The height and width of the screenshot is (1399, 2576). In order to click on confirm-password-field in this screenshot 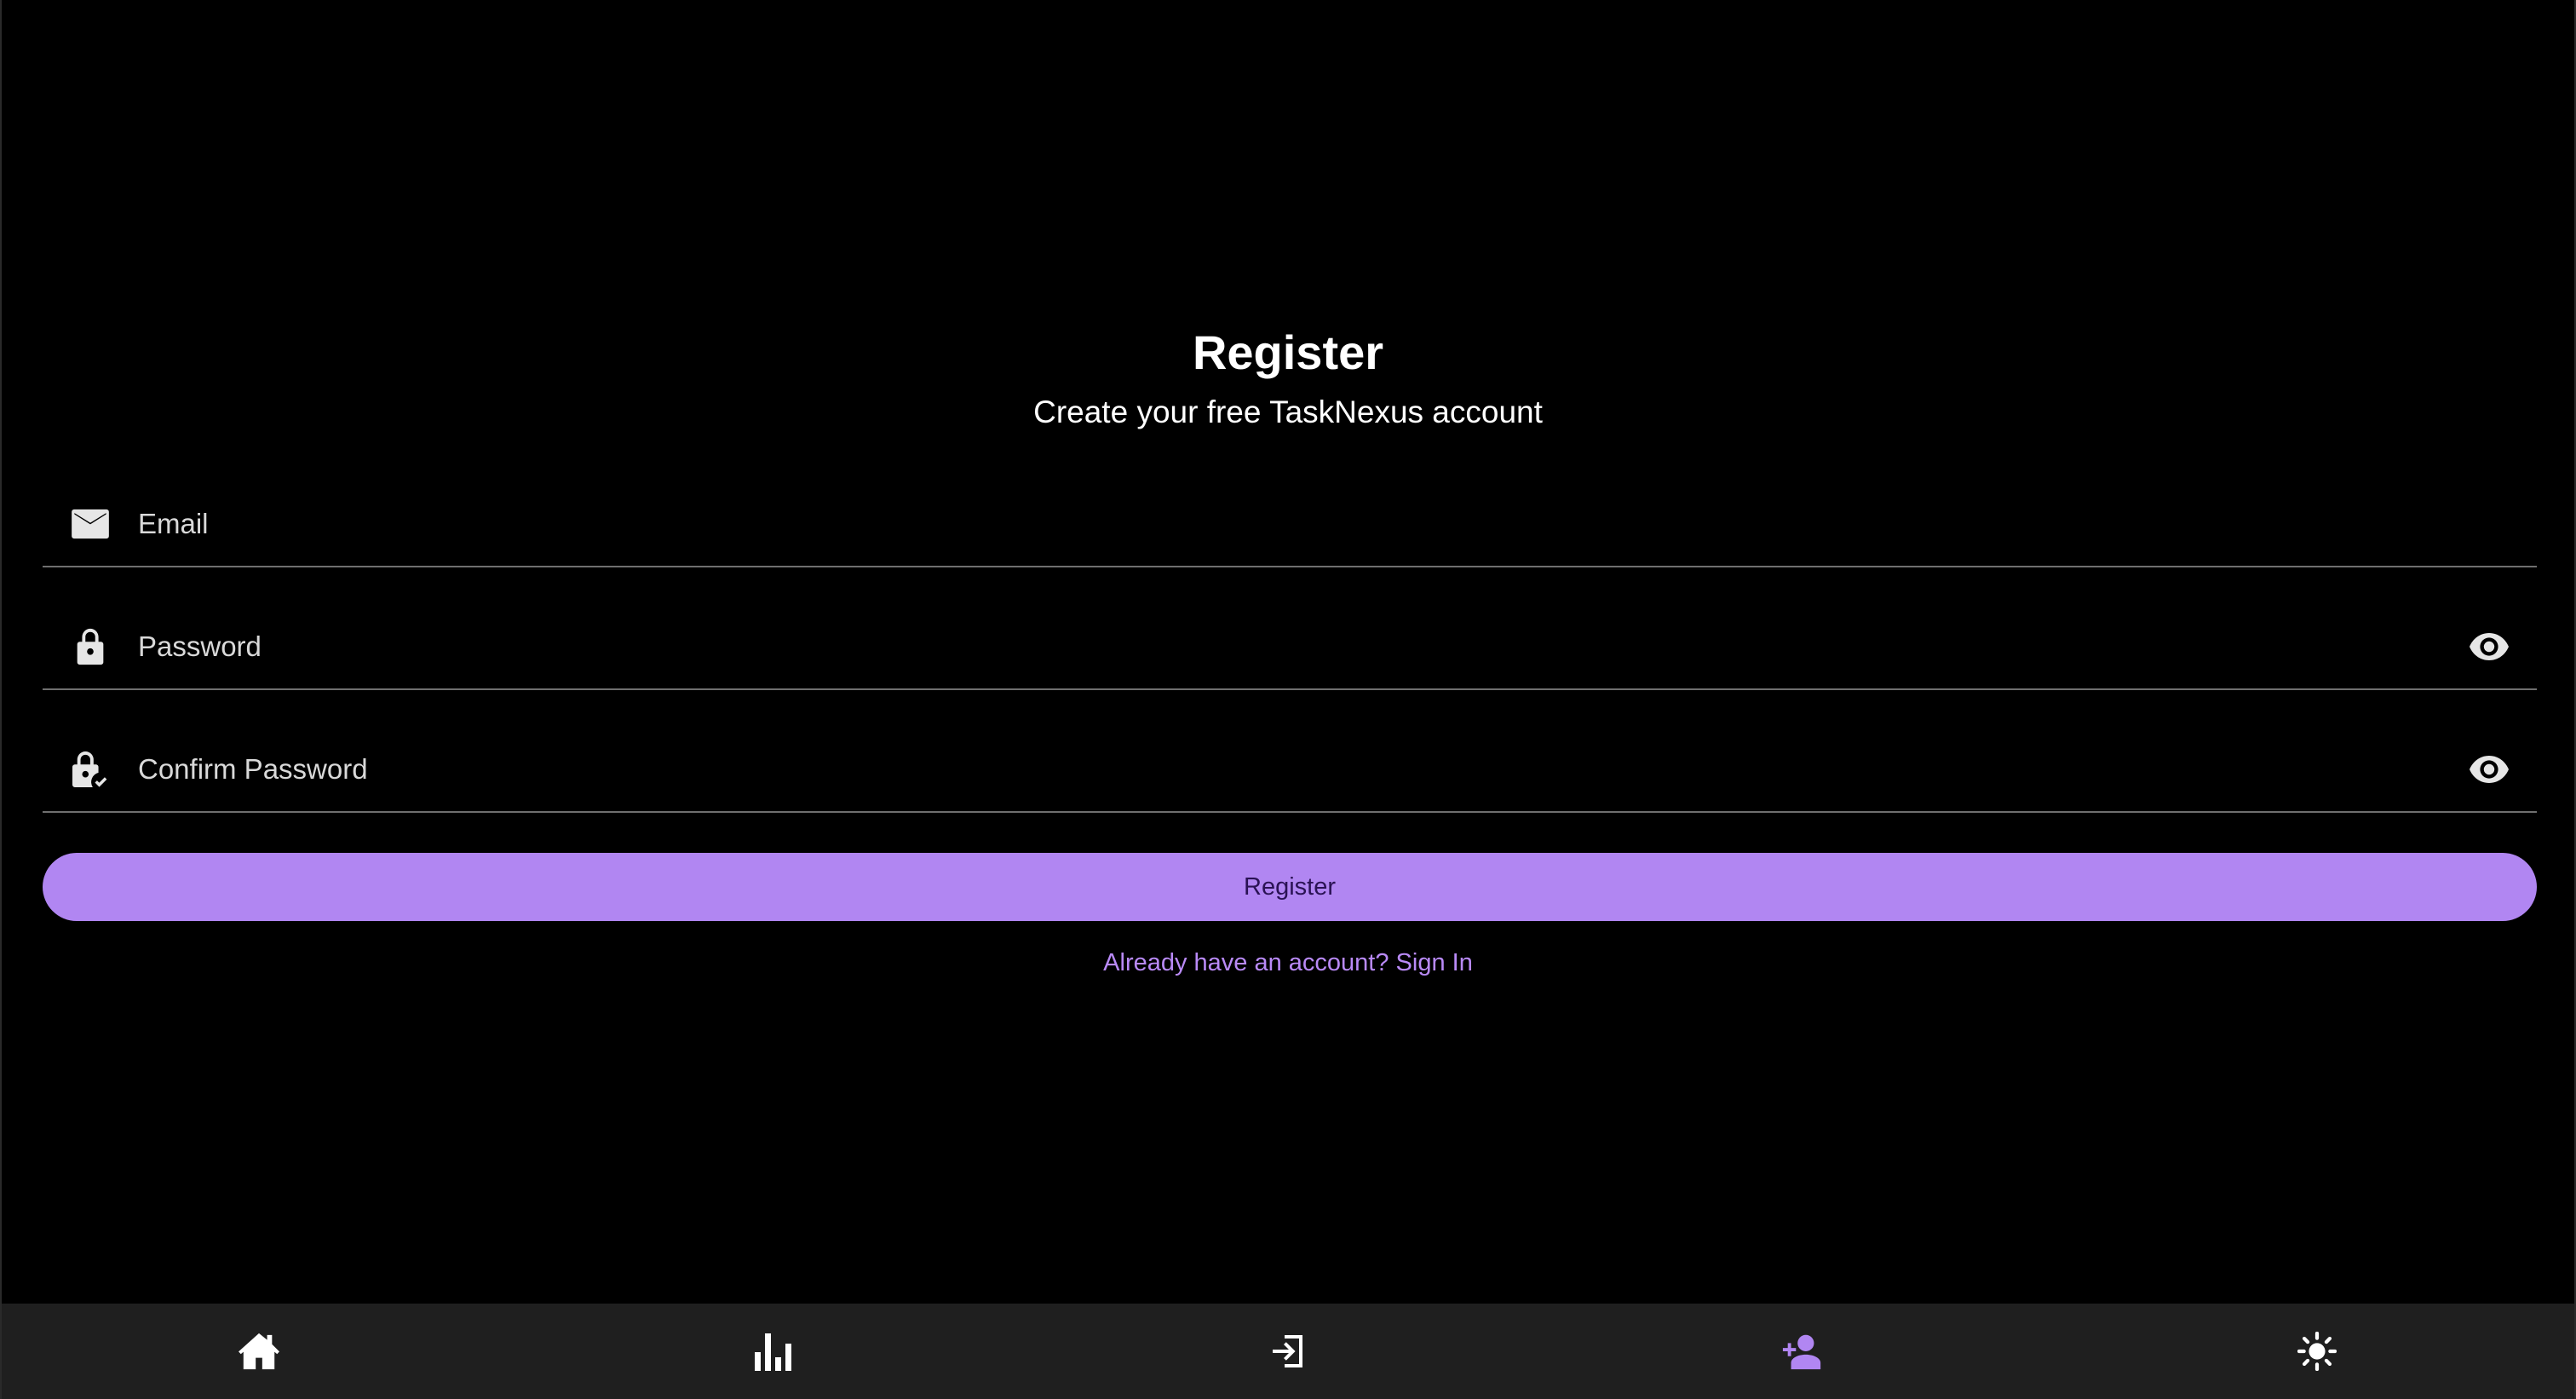, I will do `click(1290, 770)`.